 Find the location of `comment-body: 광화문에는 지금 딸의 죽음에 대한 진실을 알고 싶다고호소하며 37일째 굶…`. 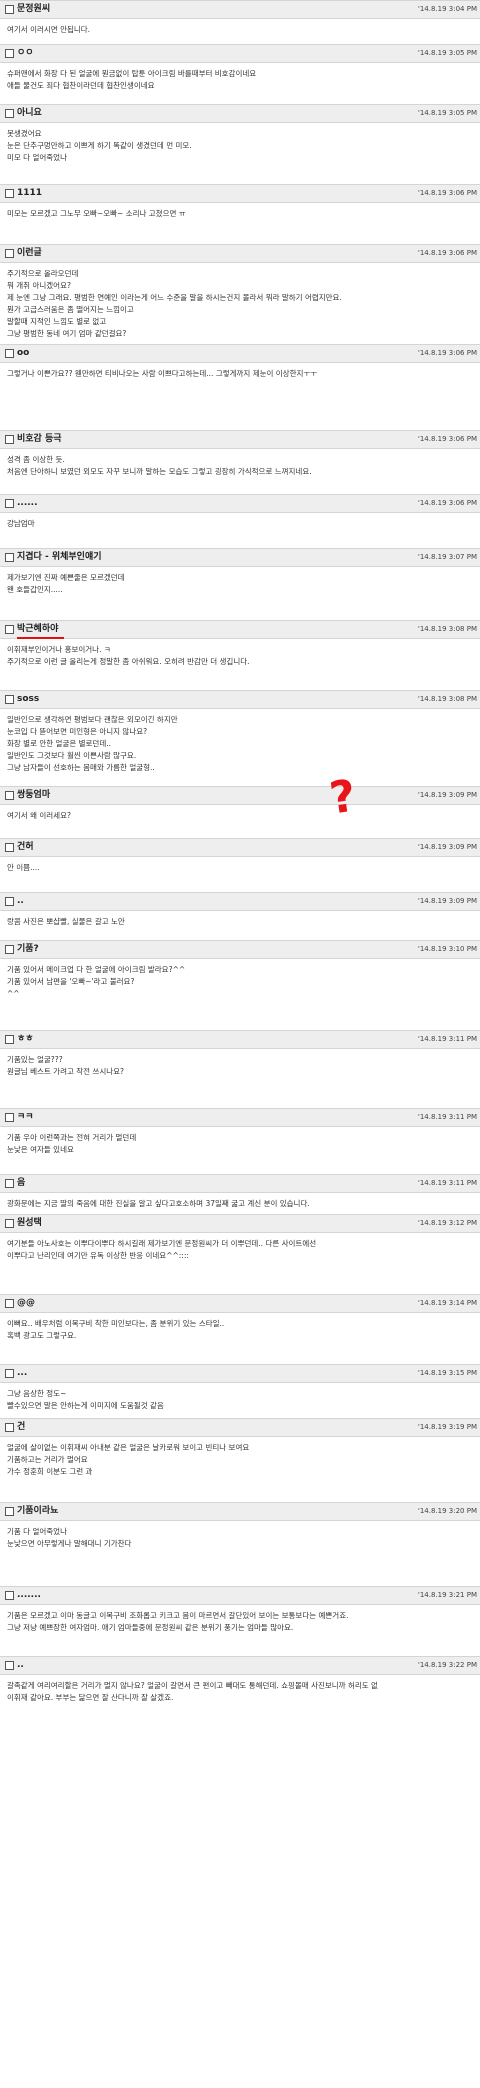

comment-body: 광화문에는 지금 딸의 죽음에 대한 진실을 알고 싶다고호소하며 37일째 굶… is located at coordinates (241, 1204).